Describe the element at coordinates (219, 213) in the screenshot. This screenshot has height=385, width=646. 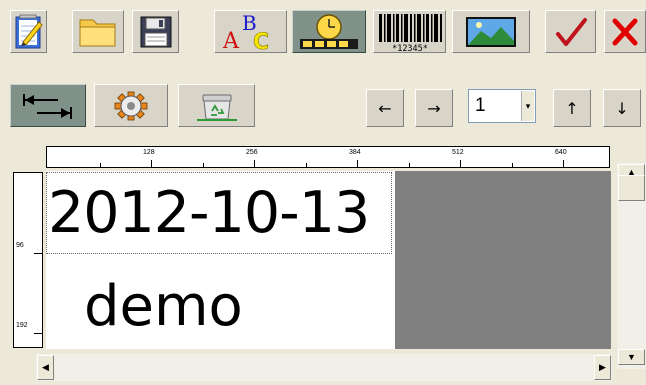
I see `date-text-object: 2012-10-13` at that location.